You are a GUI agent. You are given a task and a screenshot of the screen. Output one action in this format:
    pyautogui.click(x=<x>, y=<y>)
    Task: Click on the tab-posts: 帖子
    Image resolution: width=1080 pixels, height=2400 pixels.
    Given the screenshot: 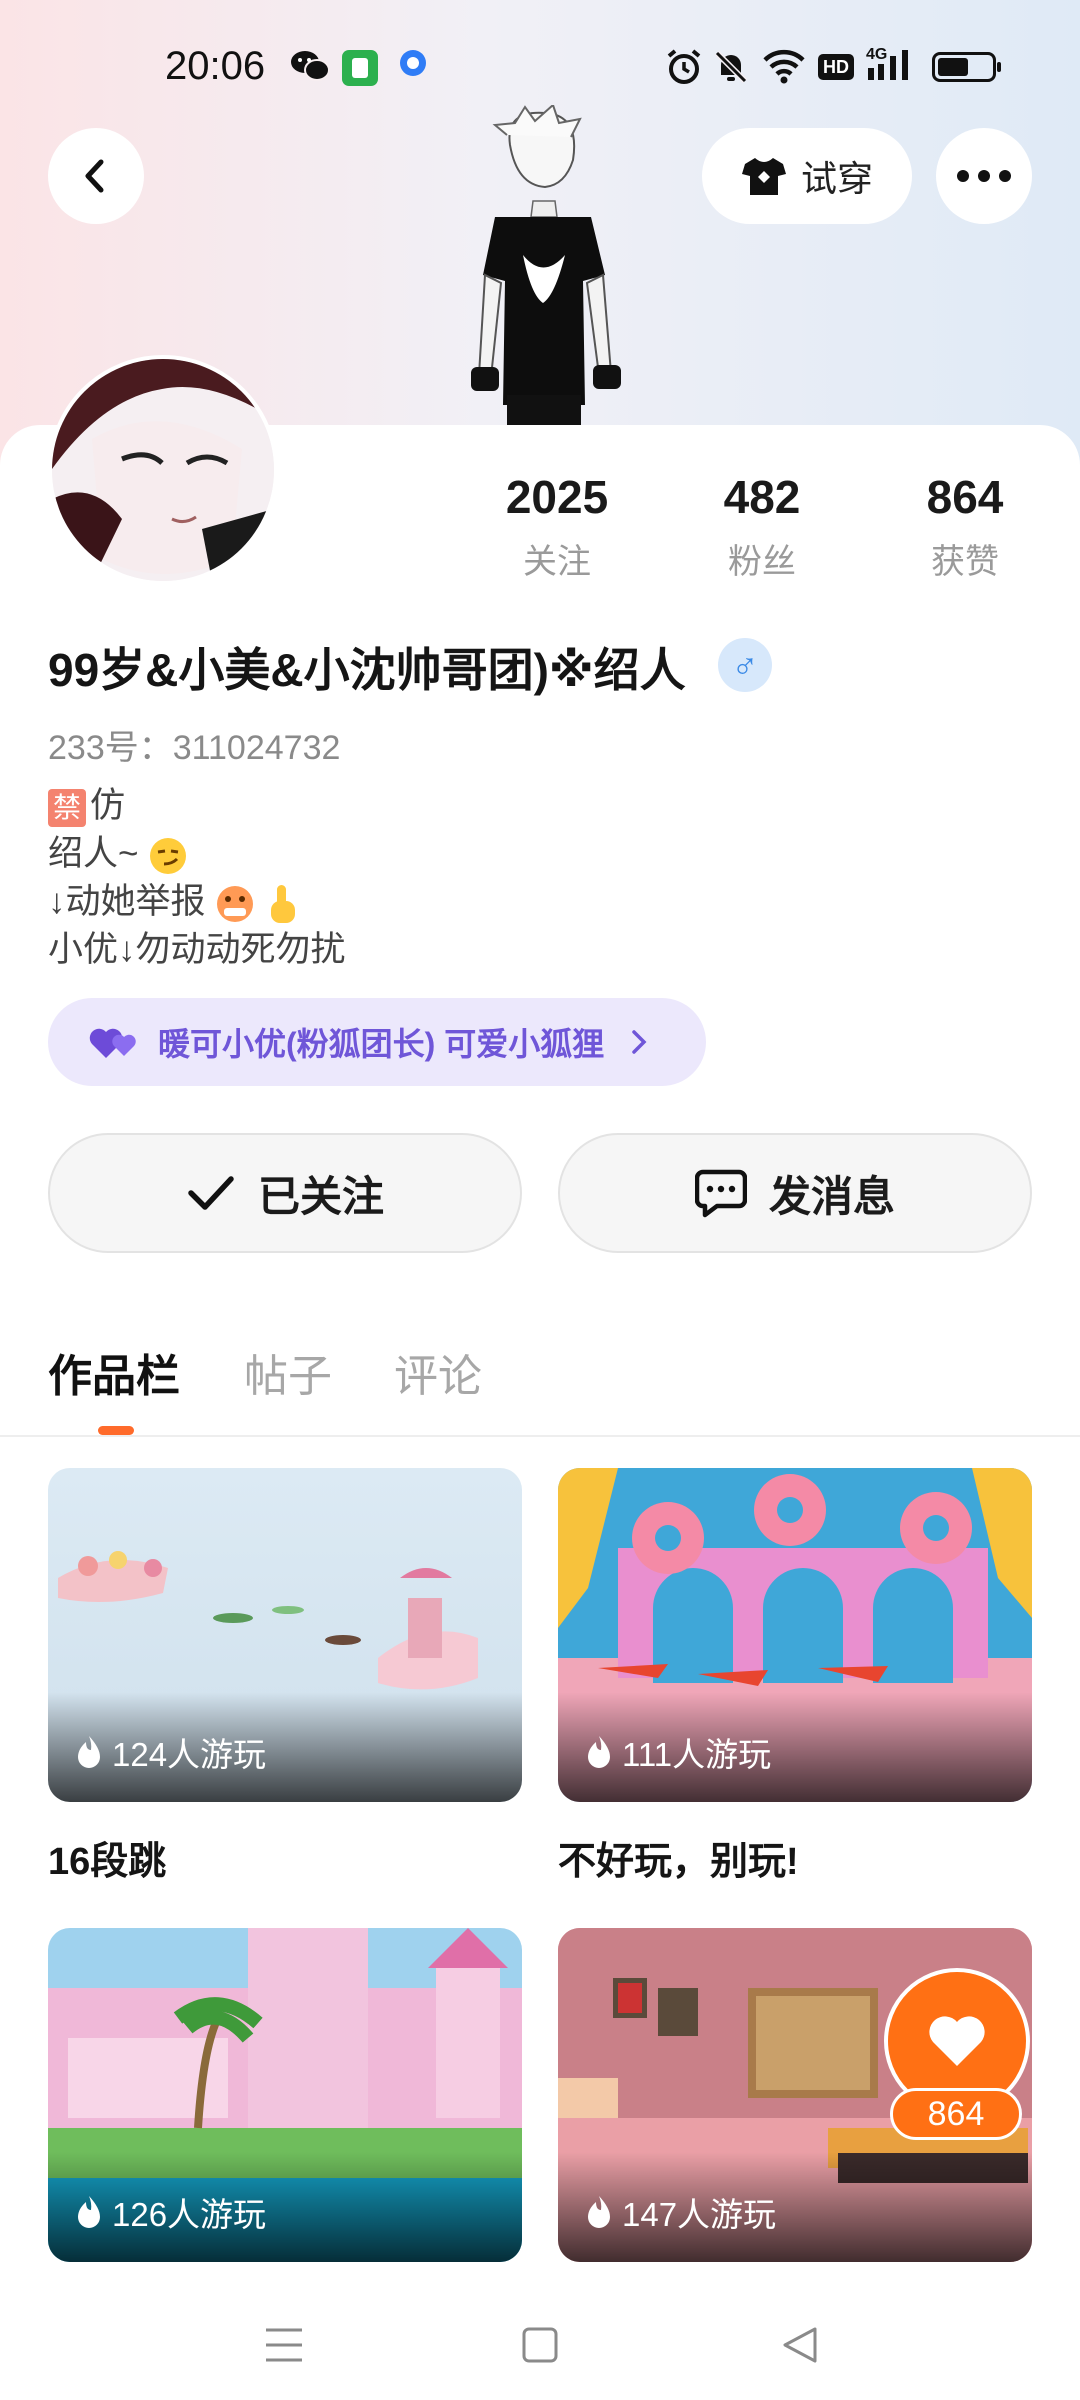 What is the action you would take?
    pyautogui.click(x=288, y=1372)
    